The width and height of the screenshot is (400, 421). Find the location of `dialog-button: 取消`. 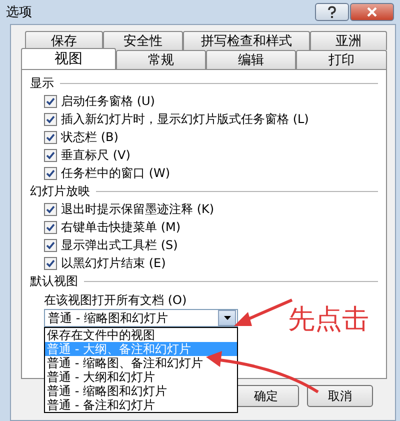

dialog-button: 取消 is located at coordinates (340, 396).